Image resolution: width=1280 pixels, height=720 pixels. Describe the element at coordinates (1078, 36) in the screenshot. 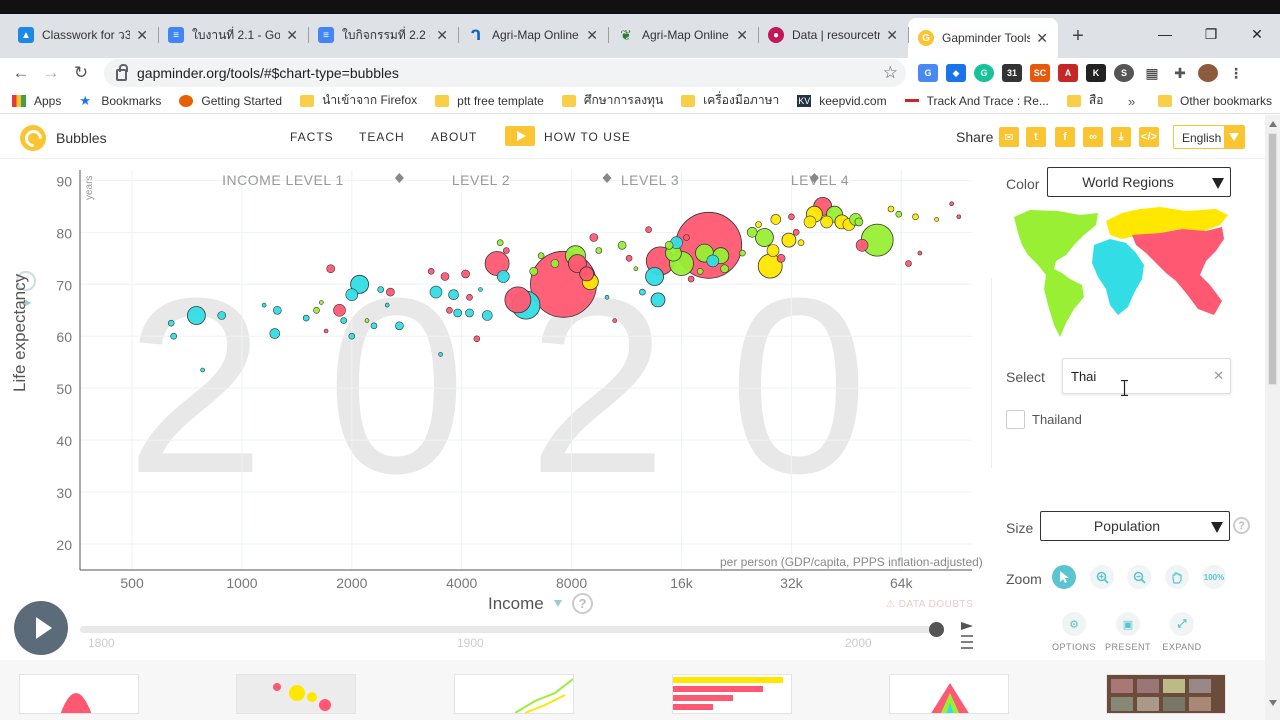

I see `new-tab-button: +` at that location.